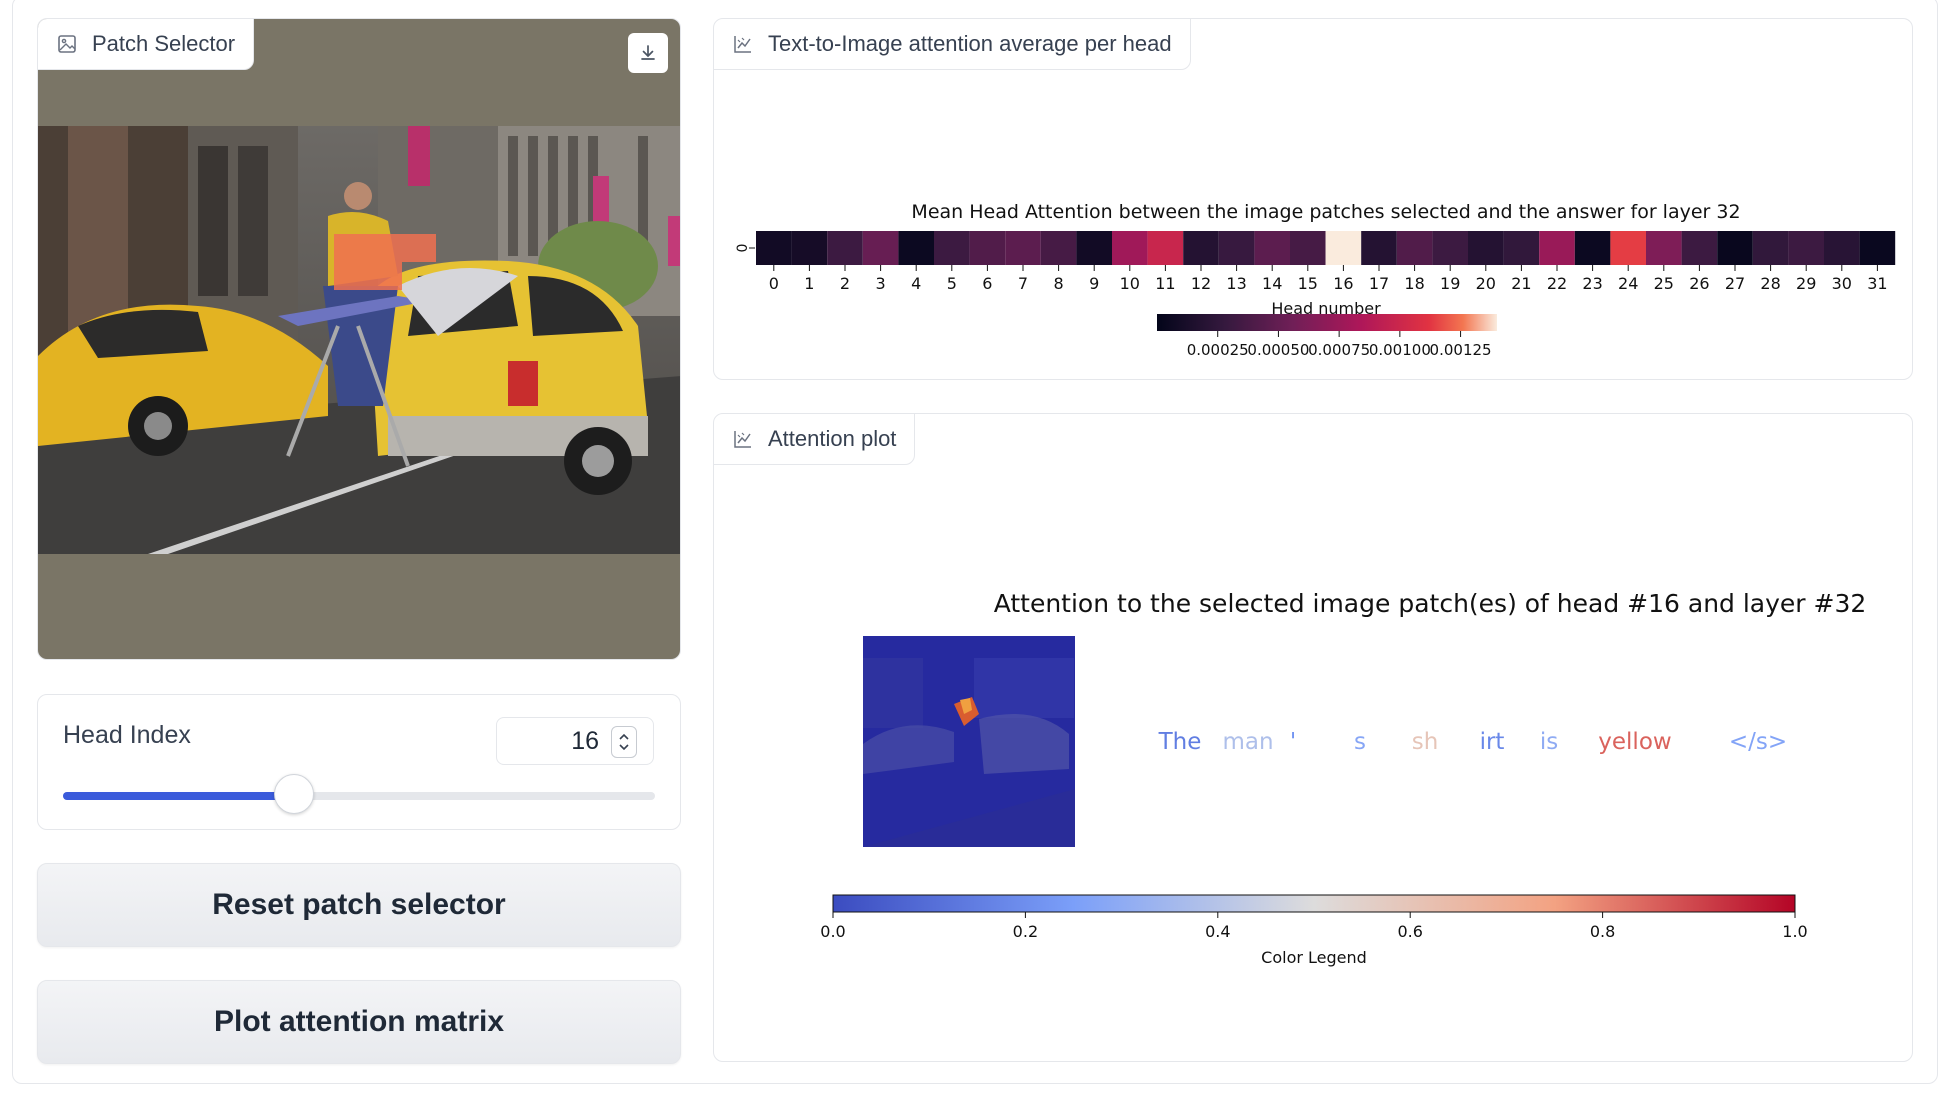 This screenshot has height=1094, width=1942. What do you see at coordinates (1461, 350) in the screenshot?
I see `heatmap-colorbar-tick-label: 0.00125` at bounding box center [1461, 350].